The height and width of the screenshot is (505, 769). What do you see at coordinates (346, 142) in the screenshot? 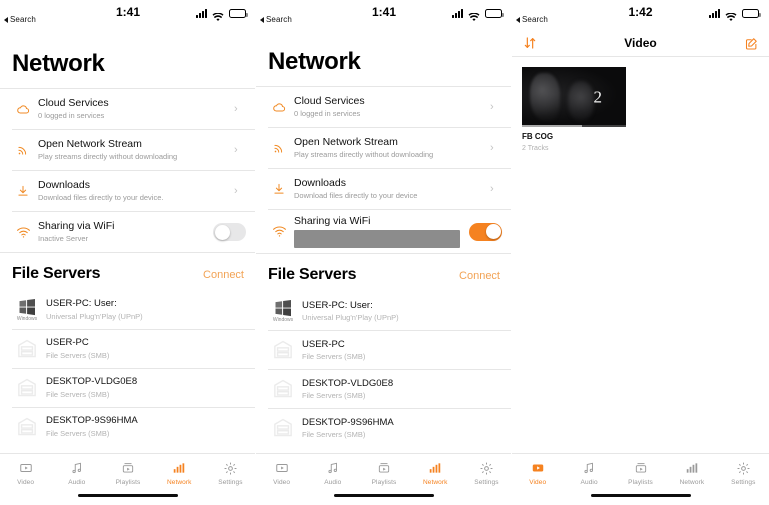
I see `row-title: Open Network Stream` at bounding box center [346, 142].